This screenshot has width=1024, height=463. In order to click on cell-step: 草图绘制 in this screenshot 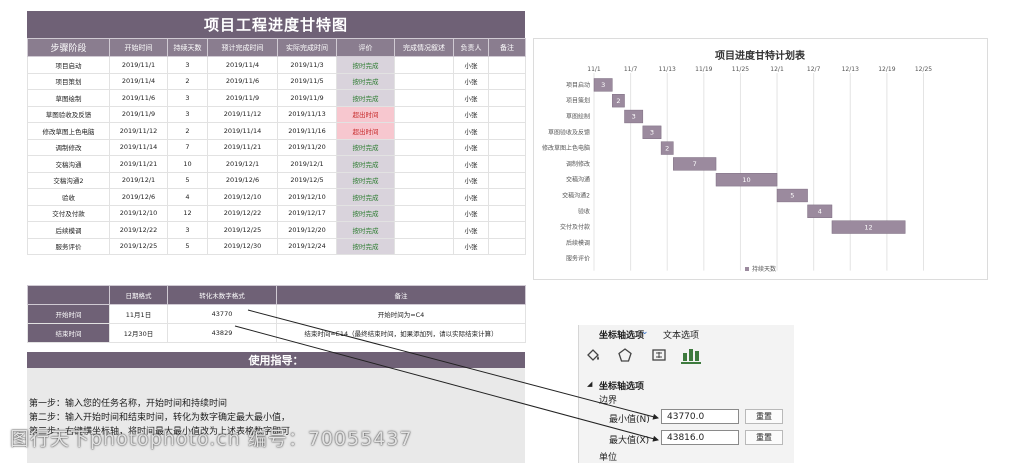, I will do `click(68, 98)`.